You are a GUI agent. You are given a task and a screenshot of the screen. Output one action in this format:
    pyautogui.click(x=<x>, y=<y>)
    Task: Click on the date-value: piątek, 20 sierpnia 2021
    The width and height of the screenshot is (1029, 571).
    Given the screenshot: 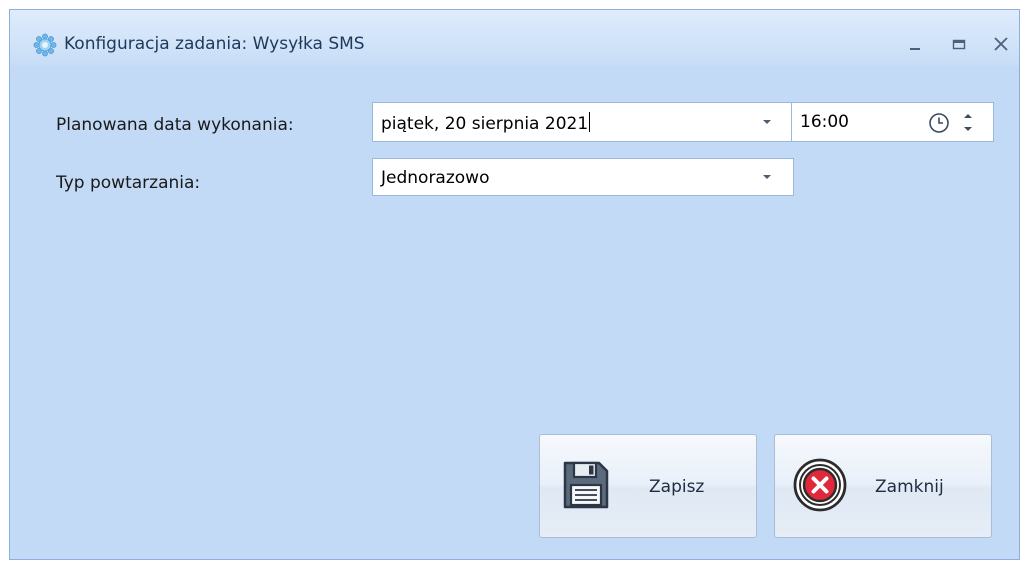 What is the action you would take?
    pyautogui.click(x=486, y=123)
    